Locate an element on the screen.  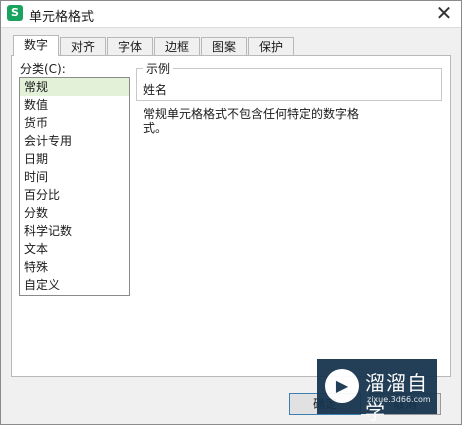
title-bar: S 单元格格式 ✕ is located at coordinates (231, 14).